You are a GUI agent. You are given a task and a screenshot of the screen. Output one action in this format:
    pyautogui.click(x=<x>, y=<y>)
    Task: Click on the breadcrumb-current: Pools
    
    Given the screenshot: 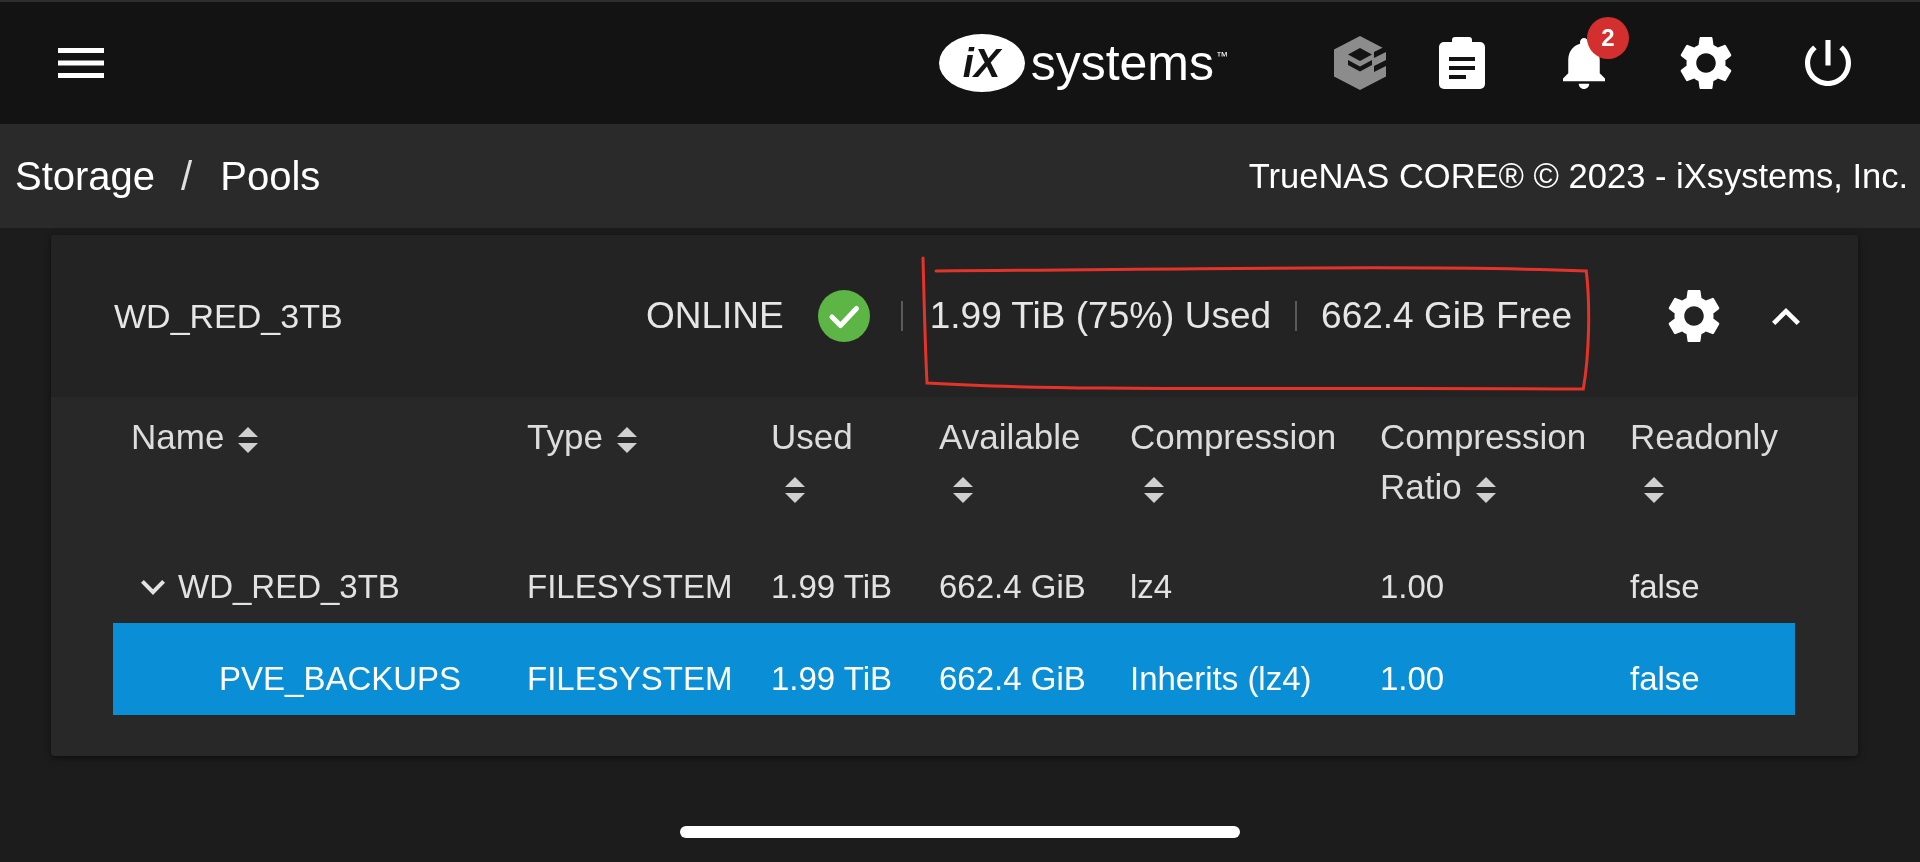 What is the action you would take?
    pyautogui.click(x=270, y=176)
    